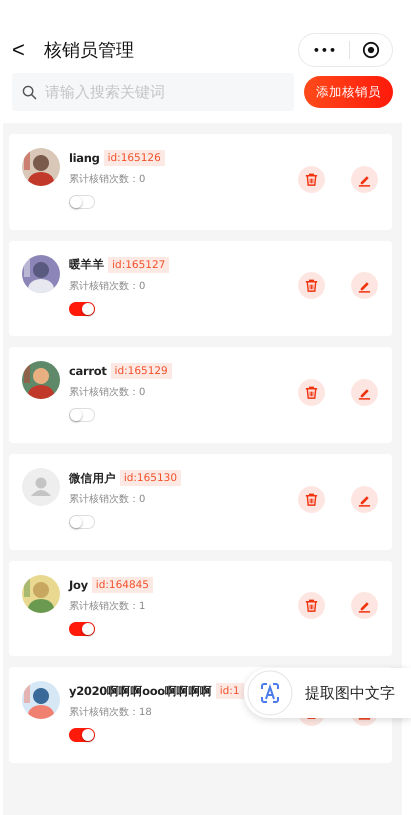  I want to click on staff-name: 微信用户, so click(92, 478).